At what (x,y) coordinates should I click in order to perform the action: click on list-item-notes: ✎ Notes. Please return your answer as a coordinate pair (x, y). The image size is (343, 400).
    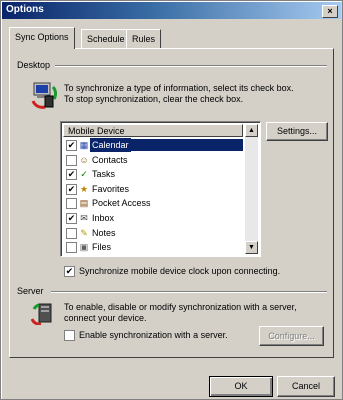
    Looking at the image, I should click on (153, 233).